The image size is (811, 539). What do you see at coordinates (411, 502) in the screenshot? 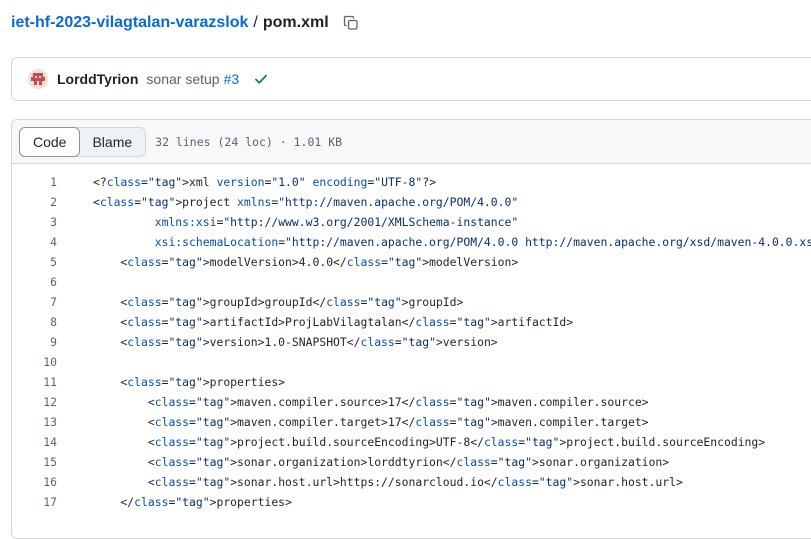
I see `code-line: 17 </class="tag">properties>` at bounding box center [411, 502].